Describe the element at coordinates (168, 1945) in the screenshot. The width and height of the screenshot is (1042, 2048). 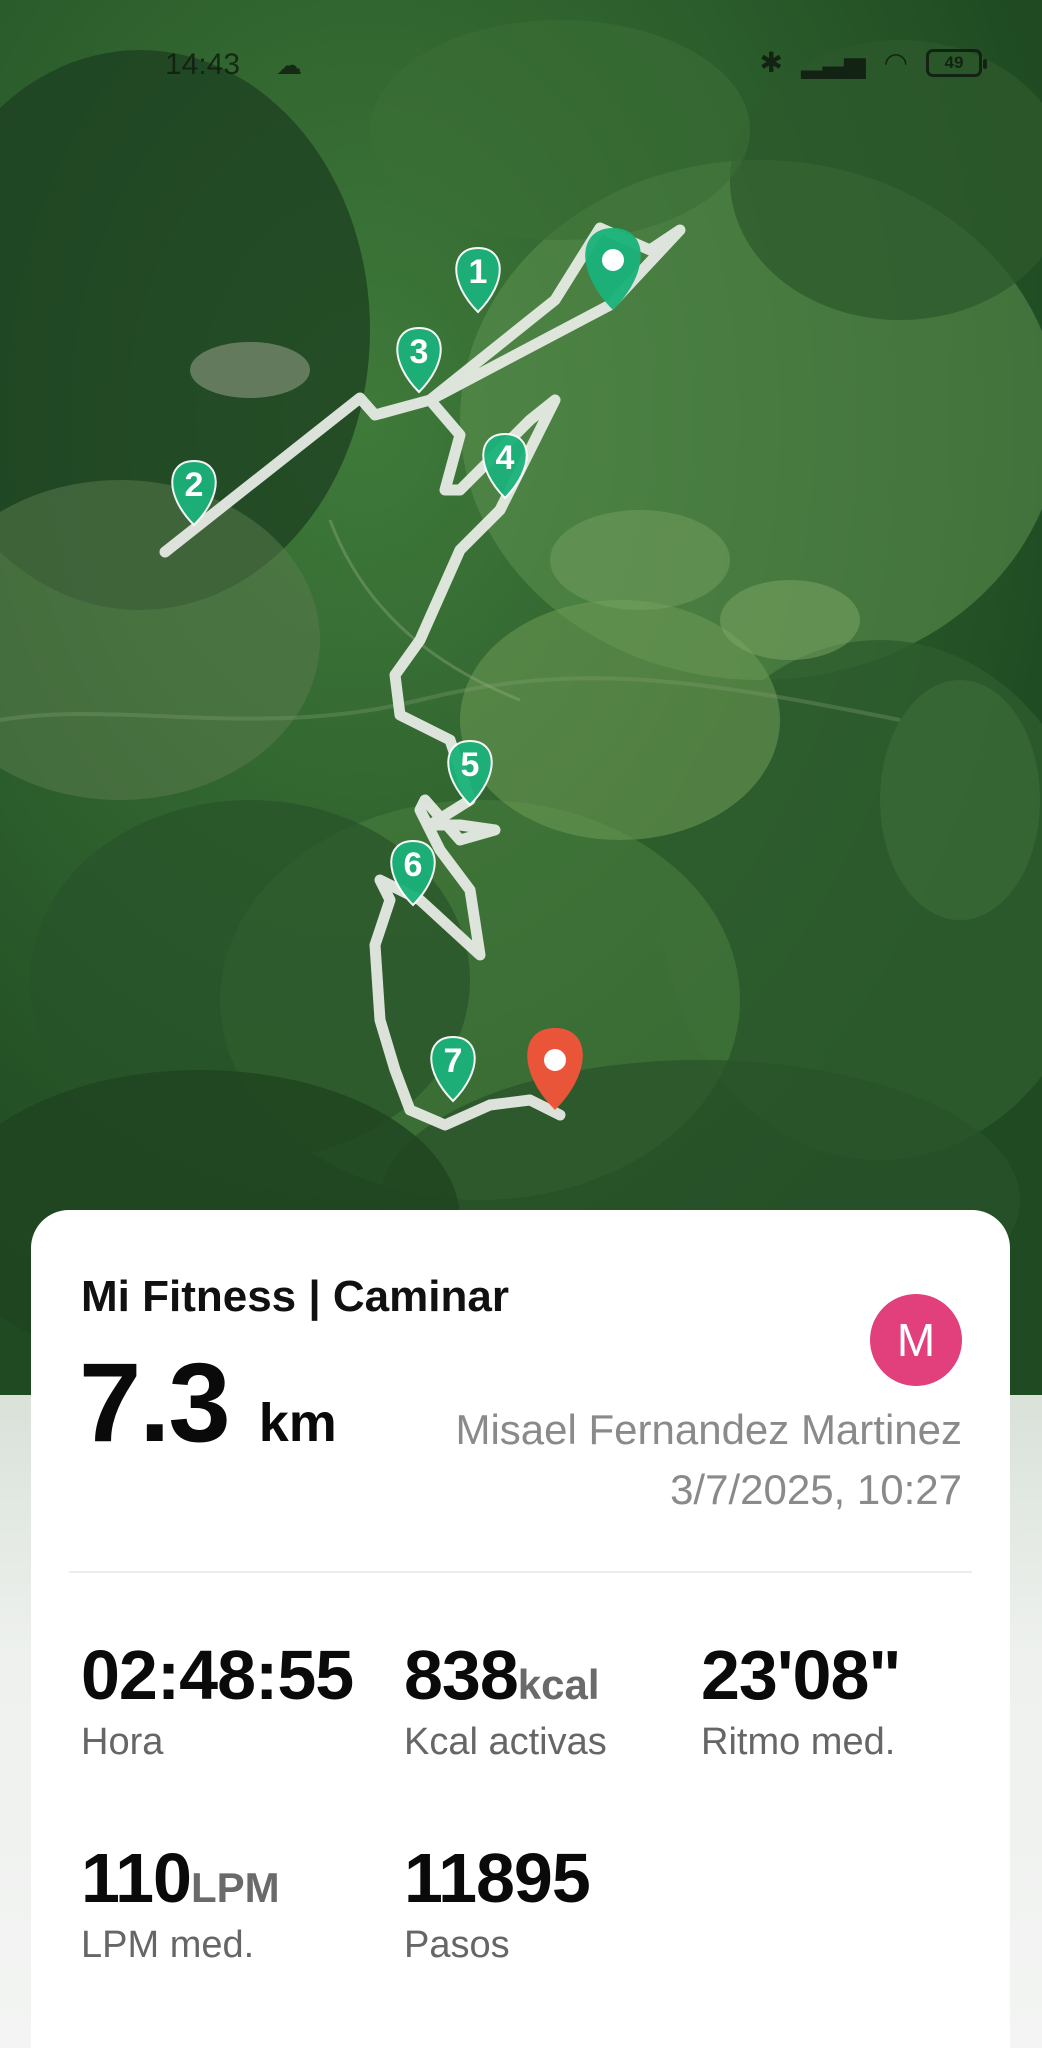
I see `stat-bpm-label: LPM med.` at that location.